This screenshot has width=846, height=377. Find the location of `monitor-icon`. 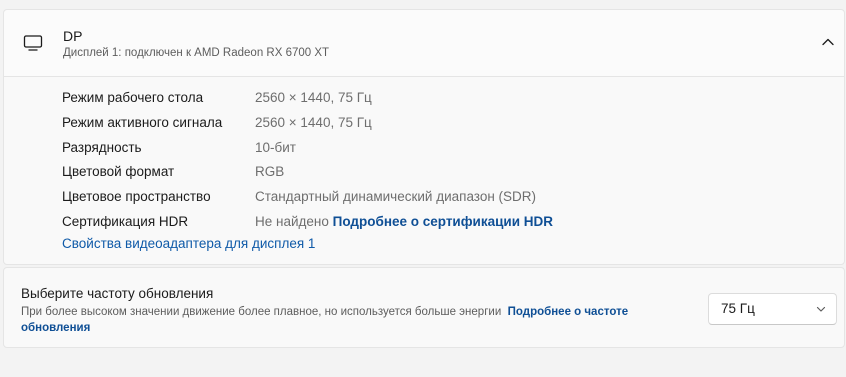

monitor-icon is located at coordinates (33, 43).